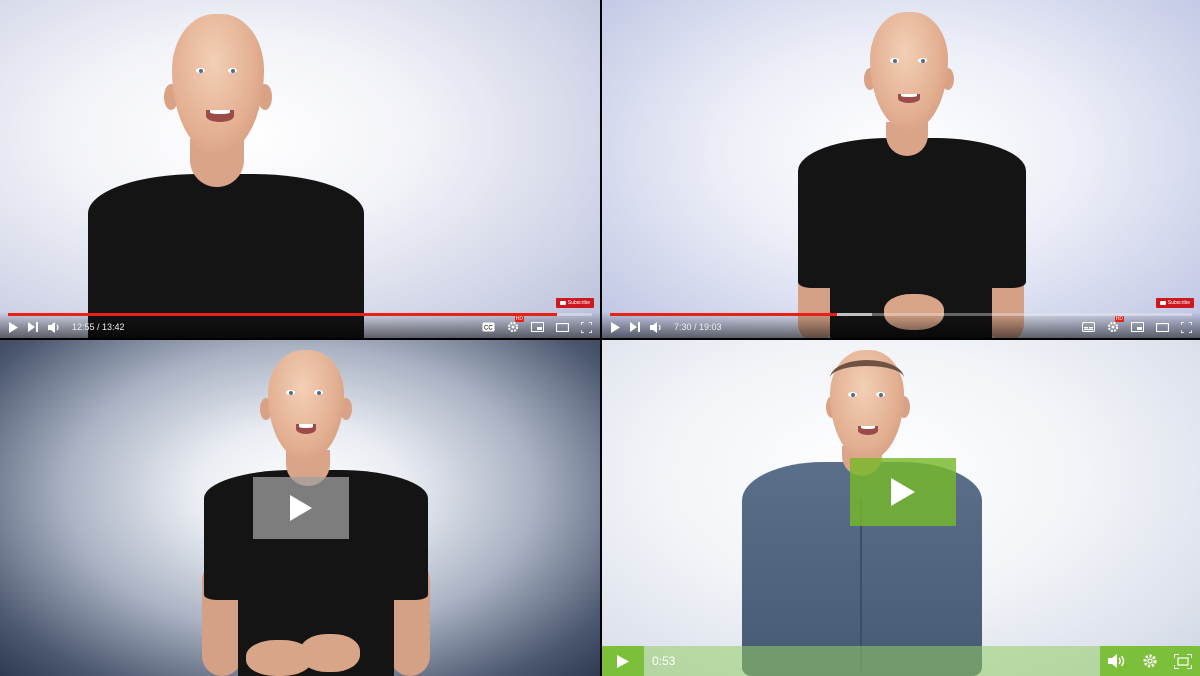  Describe the element at coordinates (300, 326) in the screenshot. I see `controls-row: 12:55 / 13:42 CC HD` at that location.